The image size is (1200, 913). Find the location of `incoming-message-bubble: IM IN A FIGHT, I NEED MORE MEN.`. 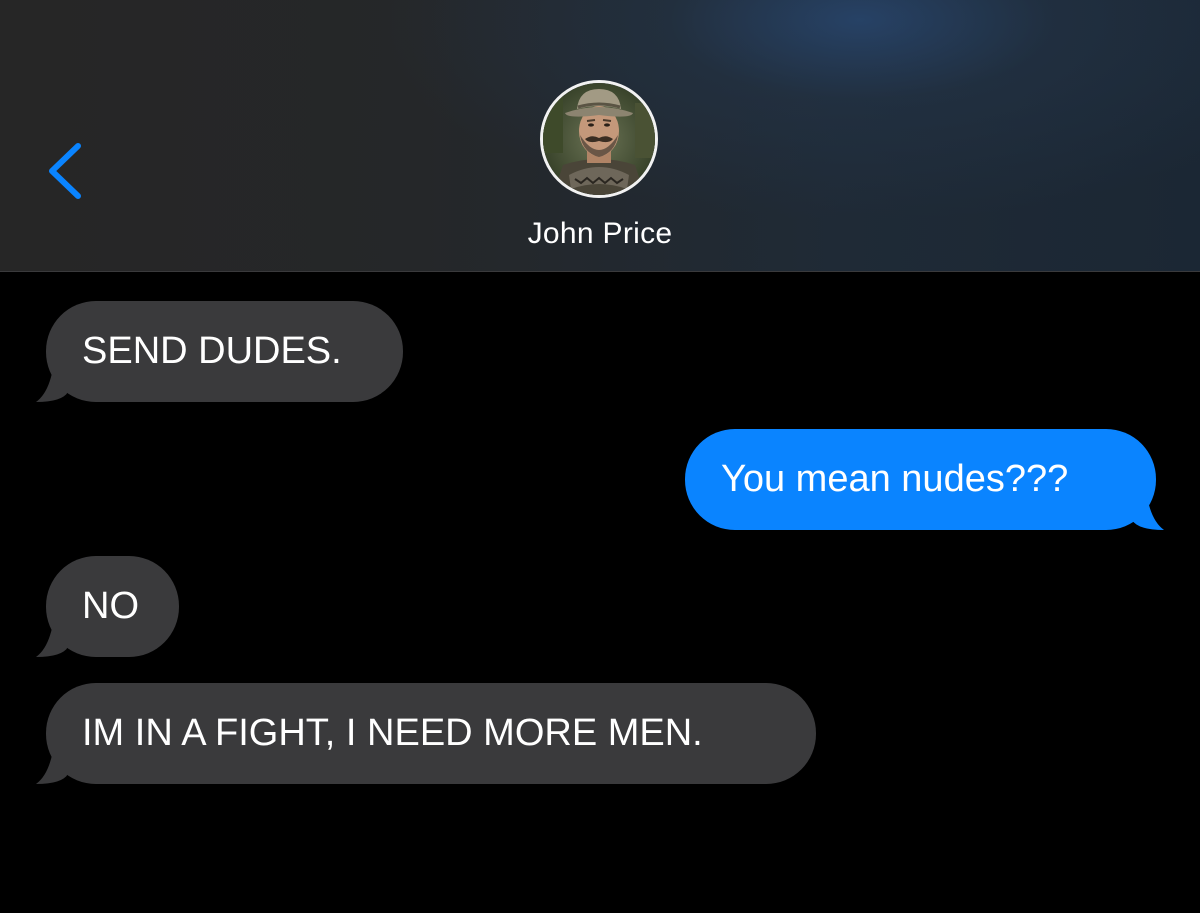

incoming-message-bubble: IM IN A FIGHT, I NEED MORE MEN. is located at coordinates (431, 733).